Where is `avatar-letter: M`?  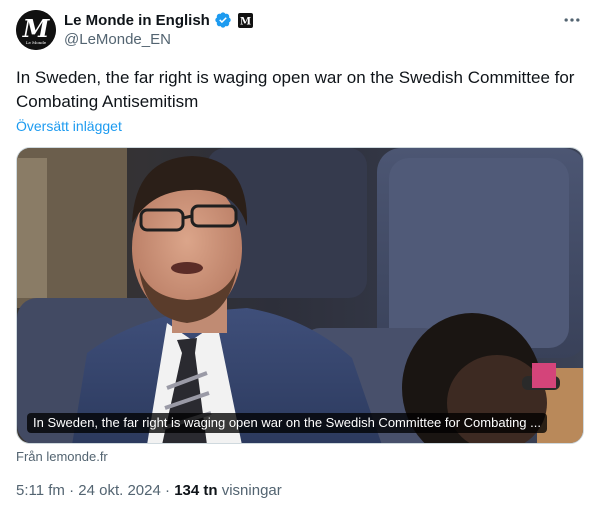
avatar-letter: M is located at coordinates (36, 28).